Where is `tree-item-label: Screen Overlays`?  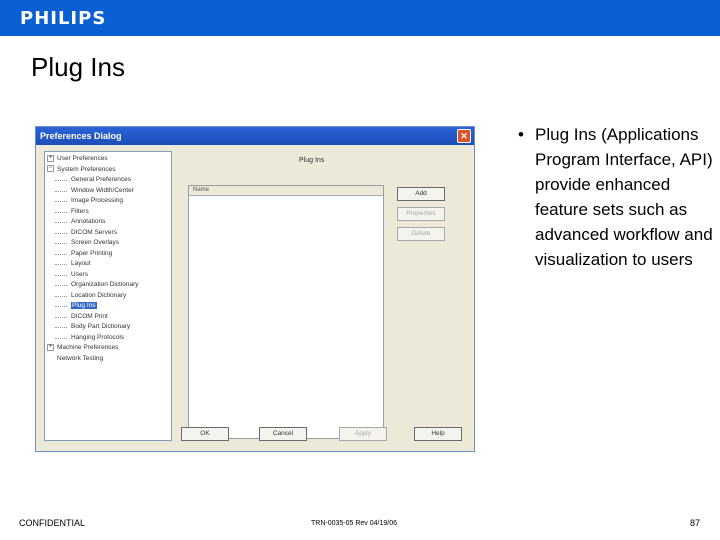
tree-item-label: Screen Overlays is located at coordinates (95, 242).